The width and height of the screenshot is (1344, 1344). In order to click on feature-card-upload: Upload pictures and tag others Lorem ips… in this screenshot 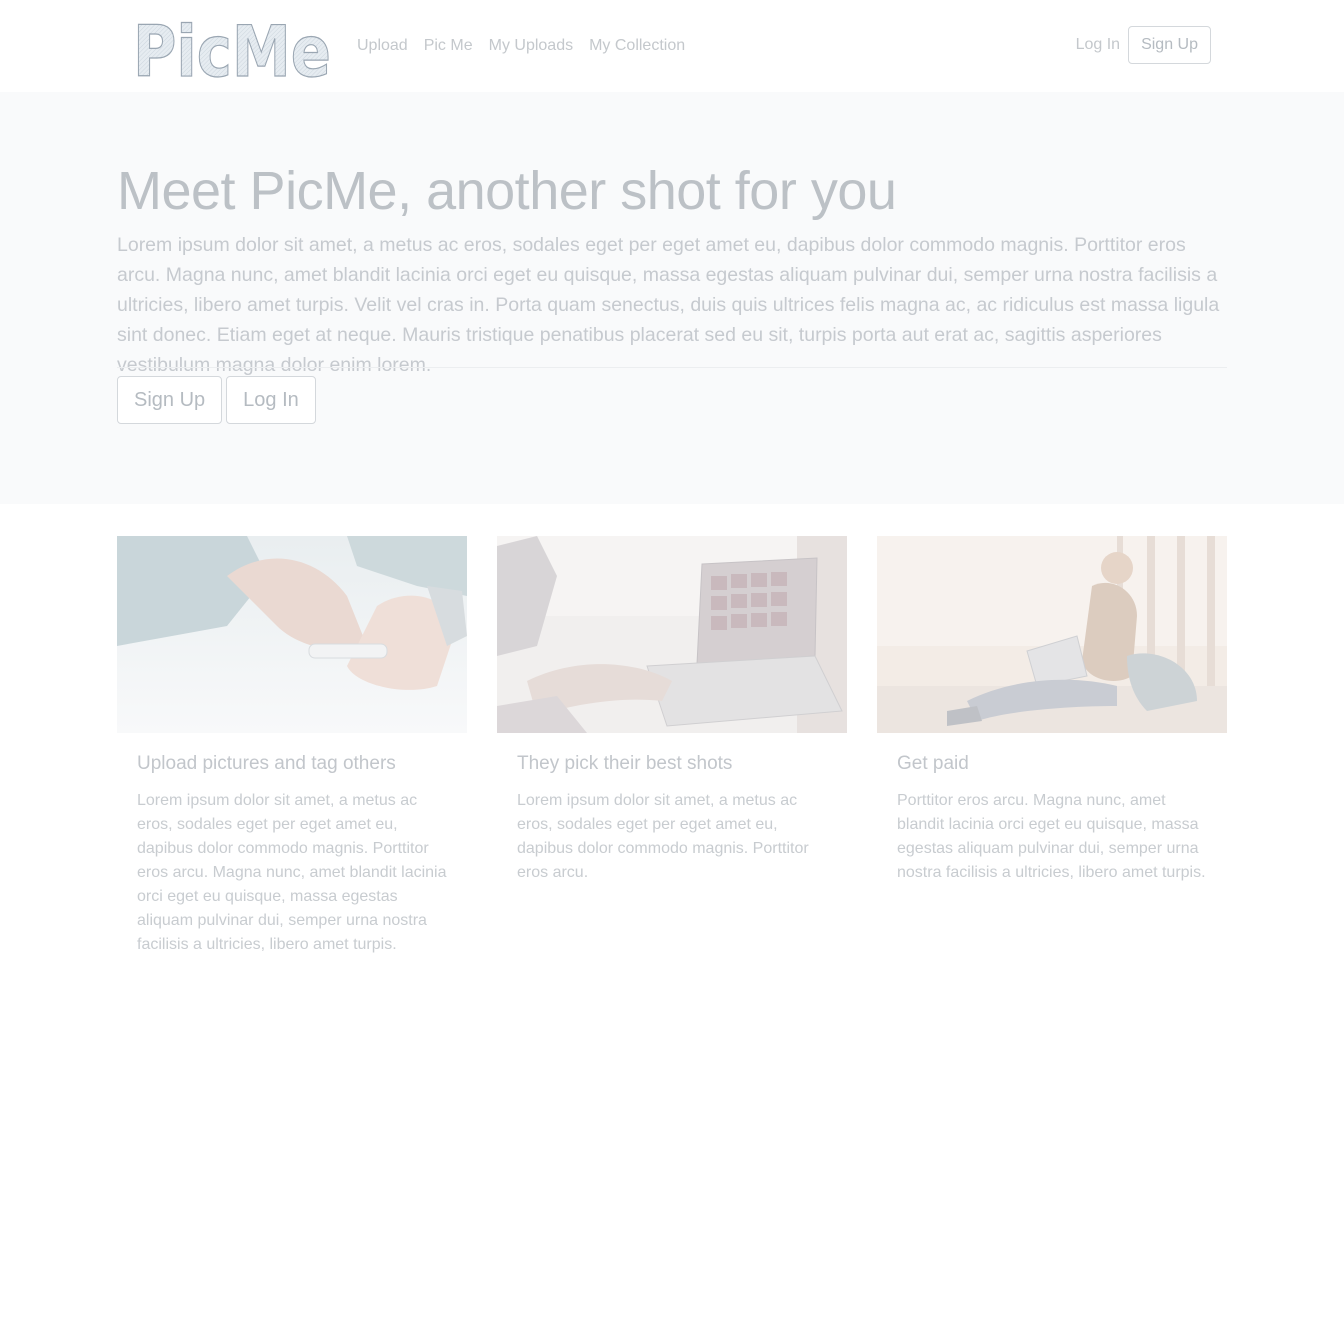, I will do `click(292, 746)`.